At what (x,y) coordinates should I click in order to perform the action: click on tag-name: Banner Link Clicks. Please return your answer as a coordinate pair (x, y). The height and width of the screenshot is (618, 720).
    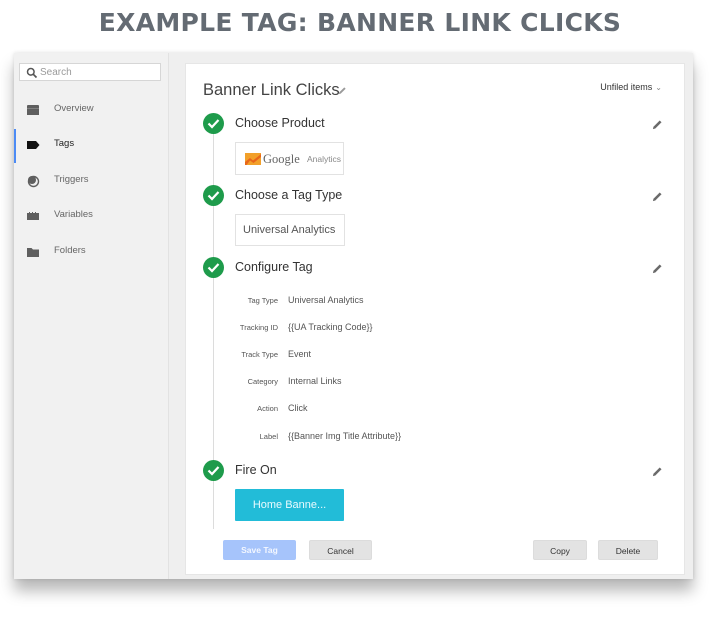
    Looking at the image, I should click on (271, 90).